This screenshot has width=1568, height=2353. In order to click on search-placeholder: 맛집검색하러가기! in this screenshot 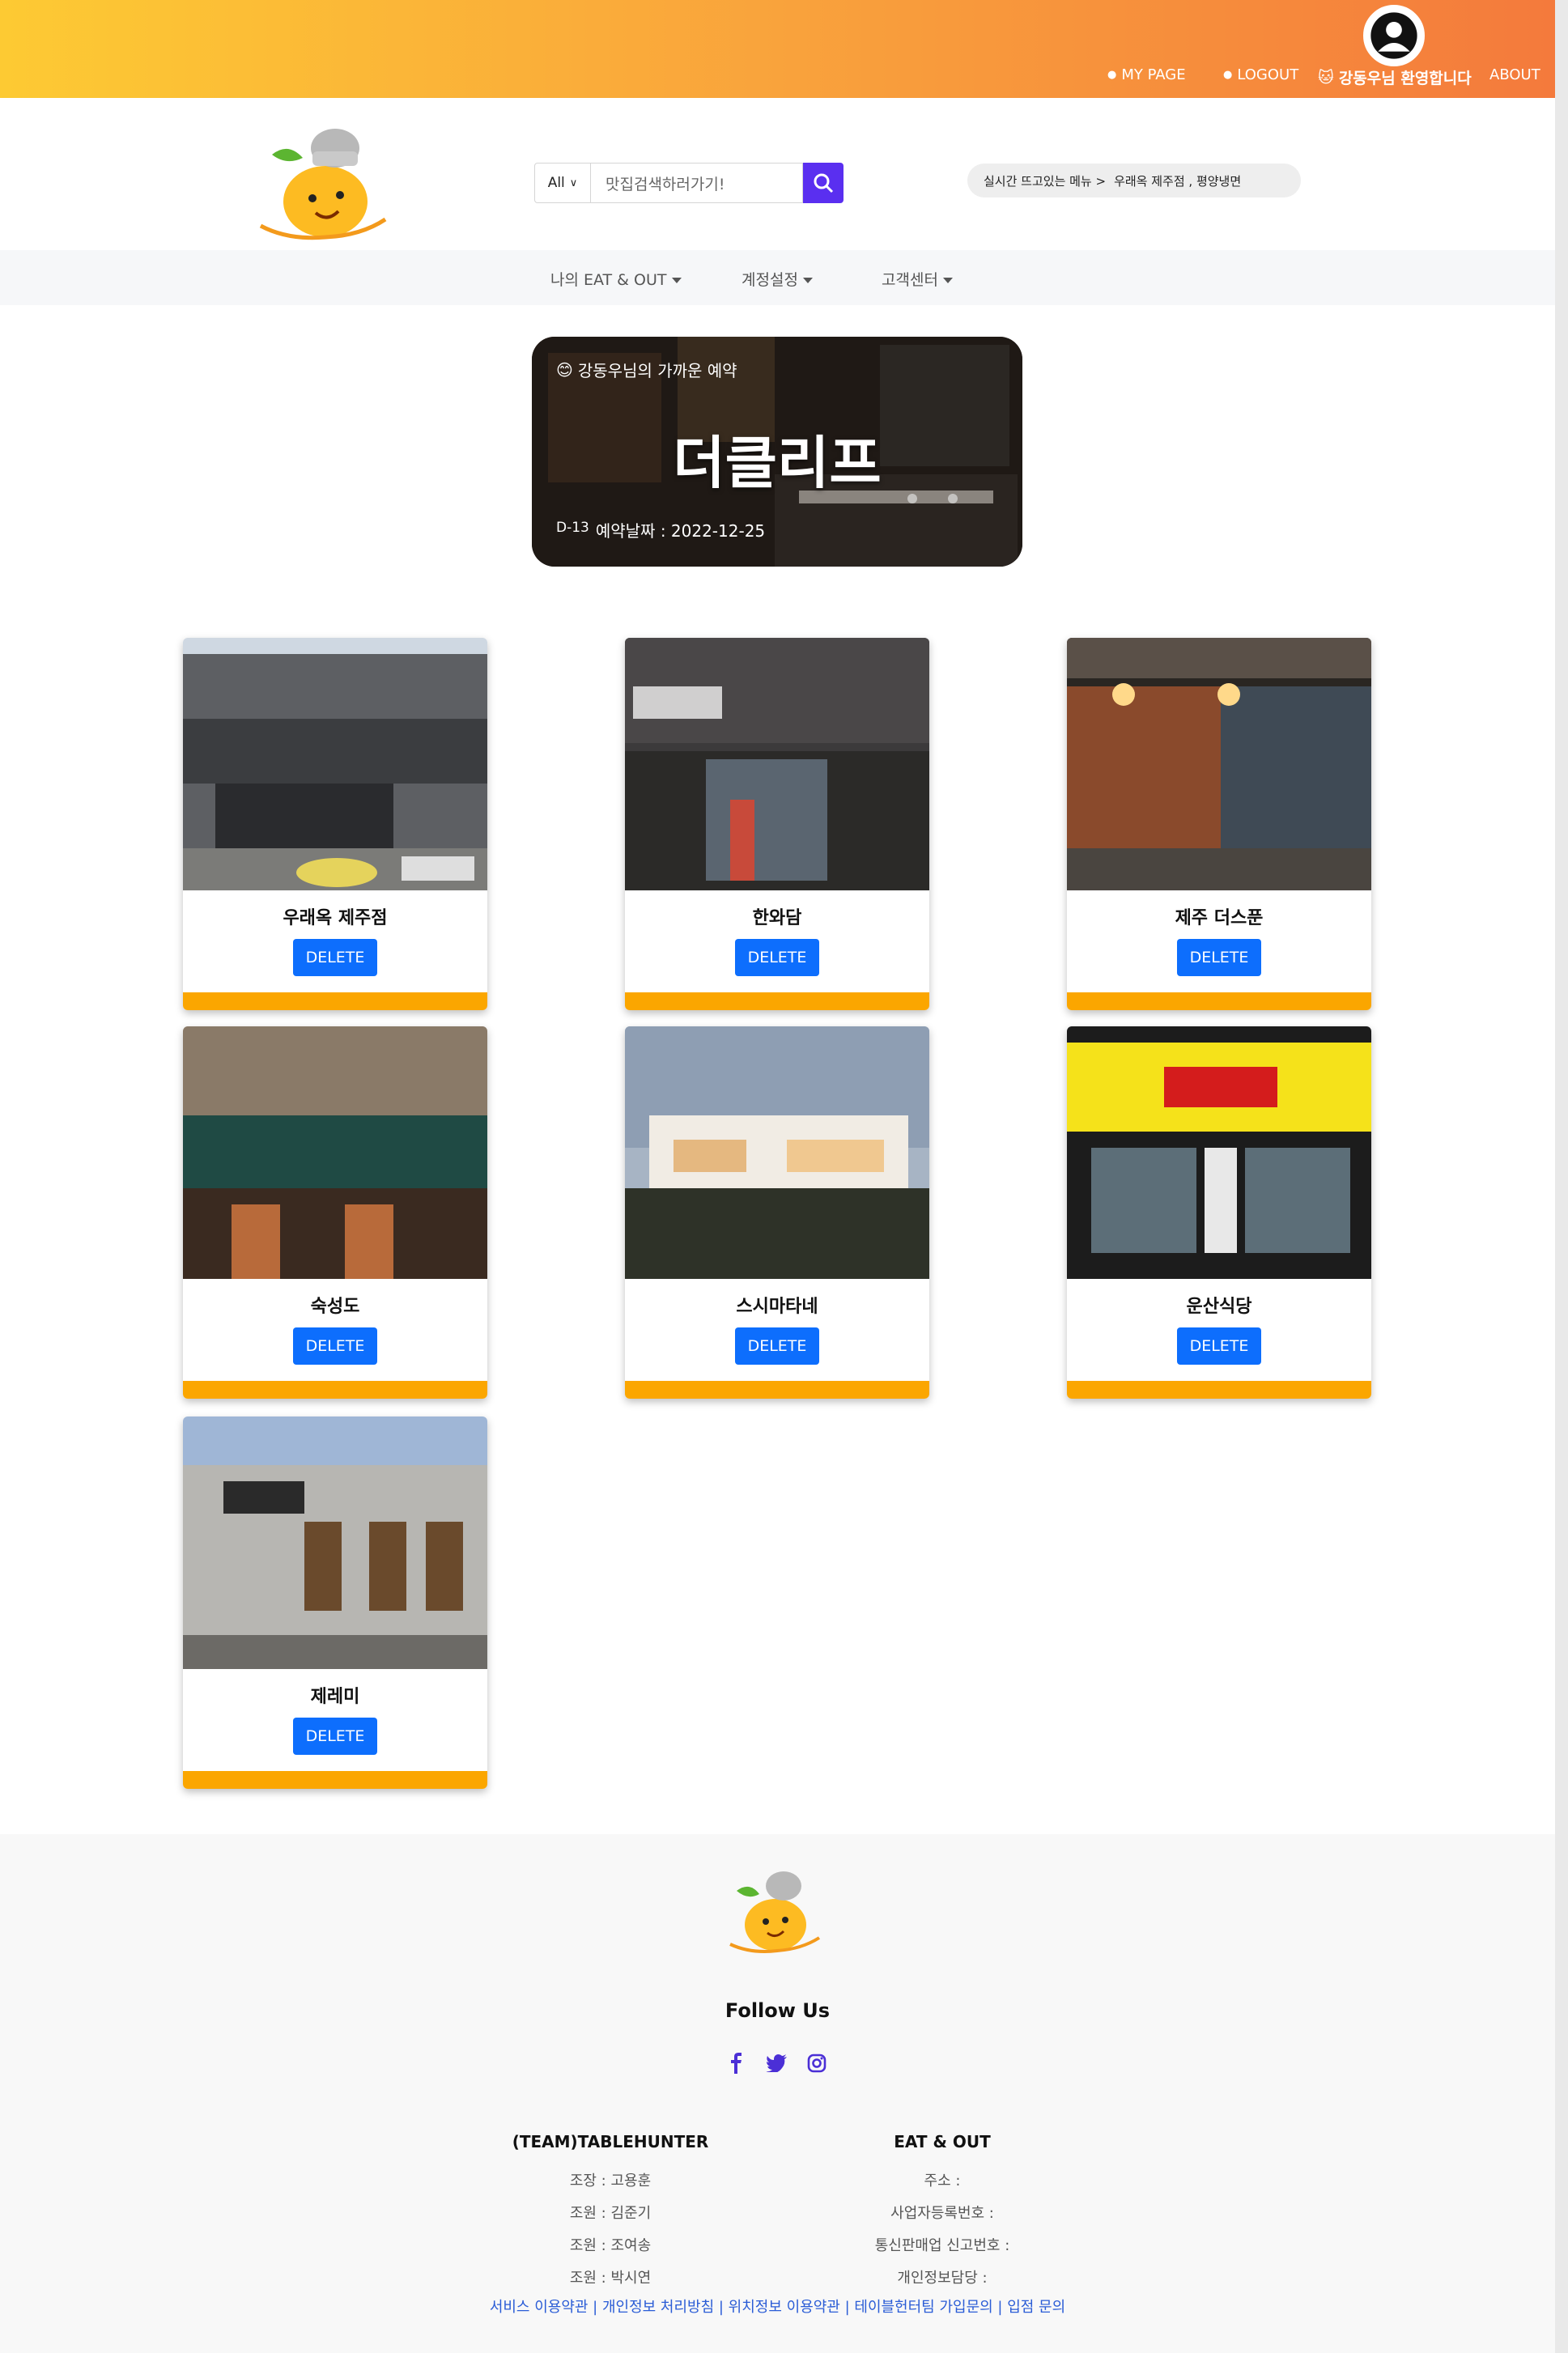, I will do `click(665, 184)`.